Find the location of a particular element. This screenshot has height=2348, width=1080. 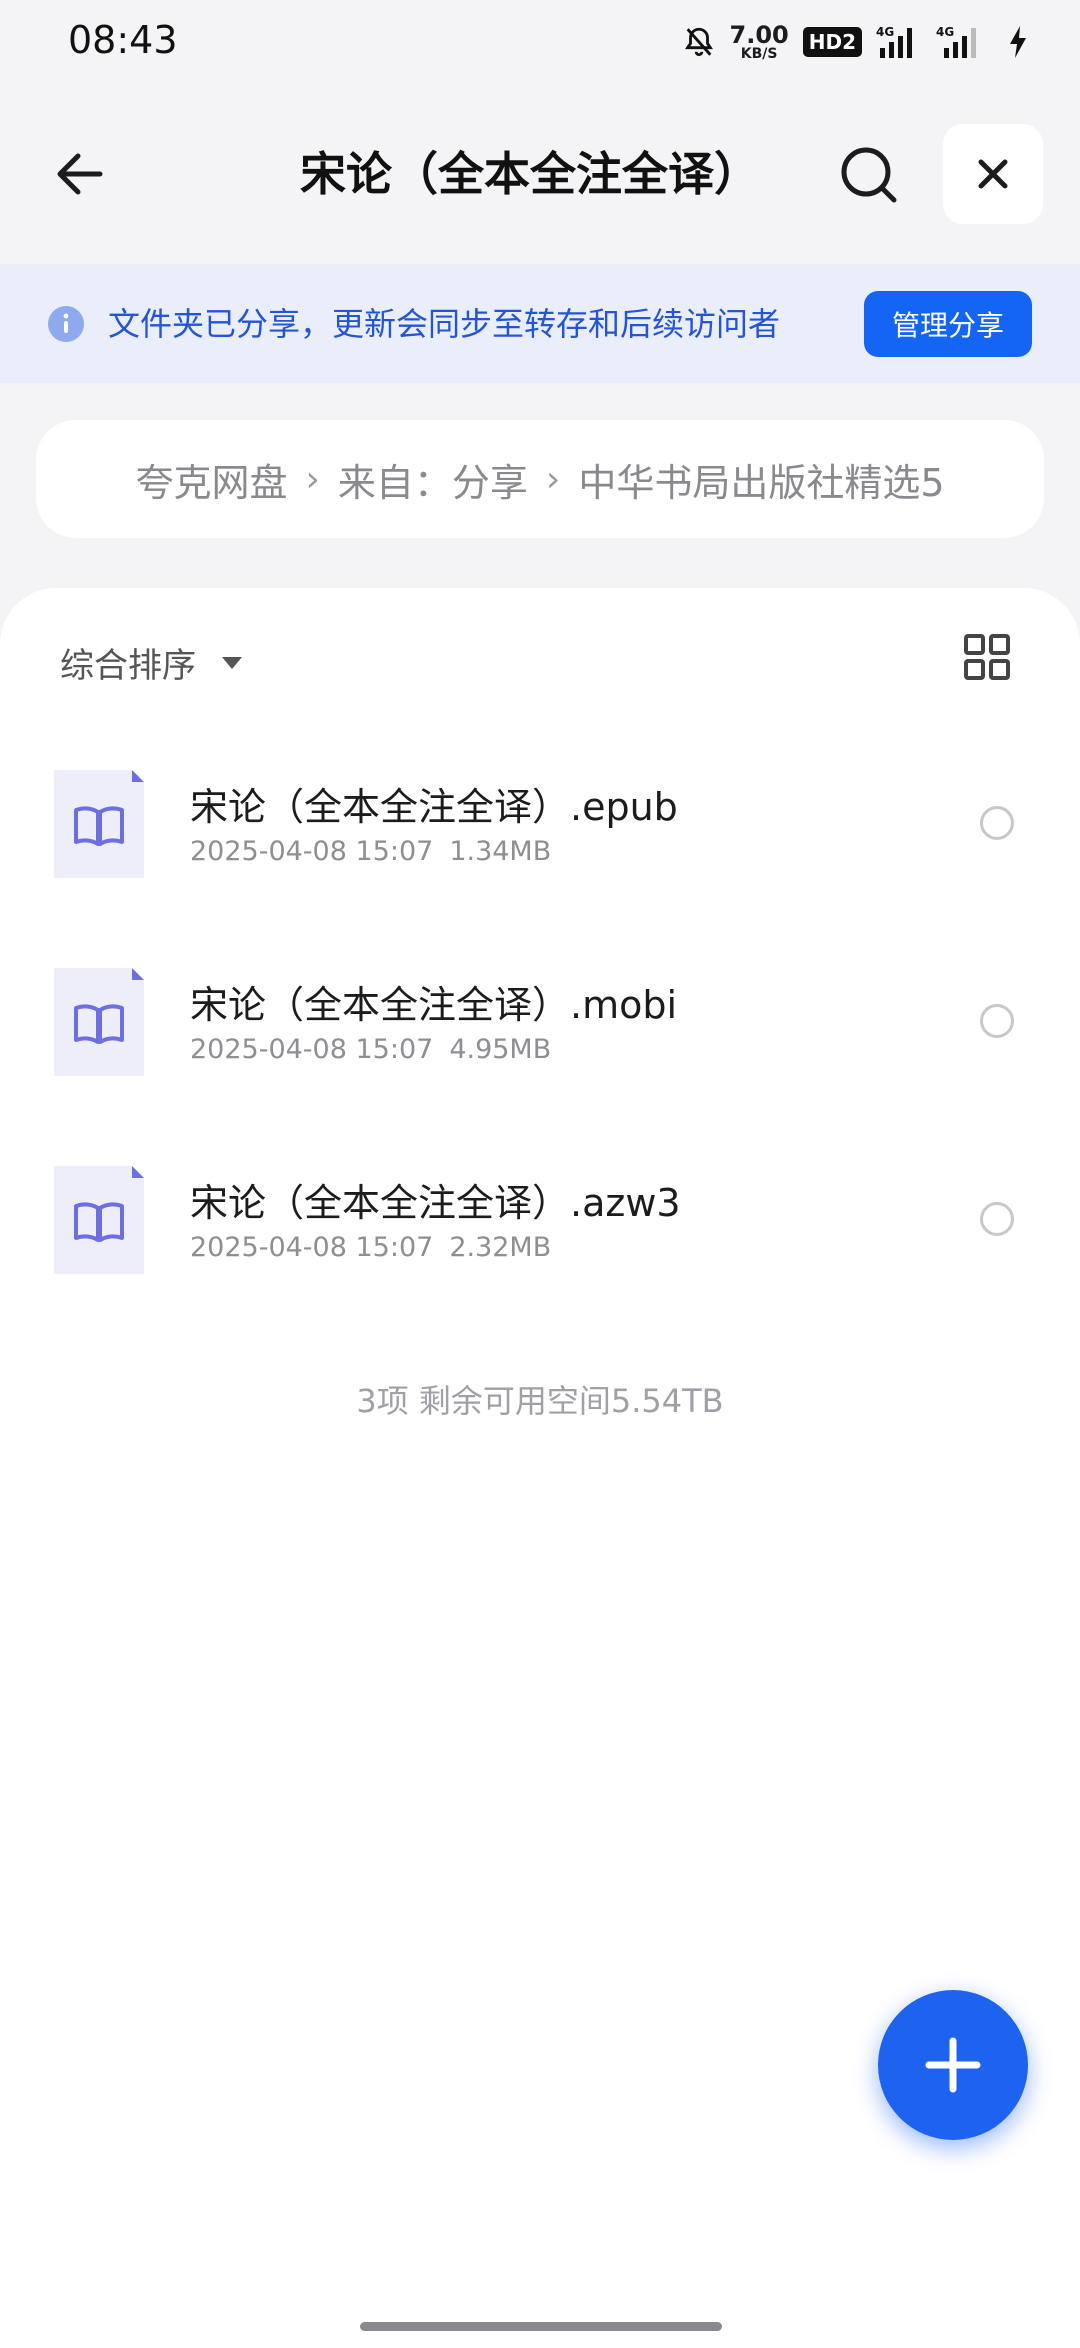

file-meta: 2025-04-08 15:07 1.34MB is located at coordinates (370, 851).